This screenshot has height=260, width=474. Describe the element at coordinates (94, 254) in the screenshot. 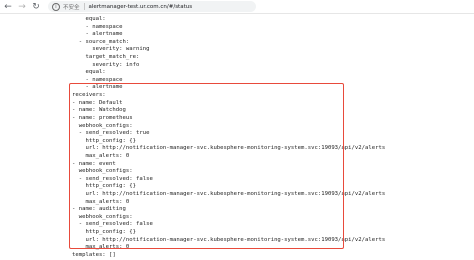

I see `config-line: templates: []` at that location.